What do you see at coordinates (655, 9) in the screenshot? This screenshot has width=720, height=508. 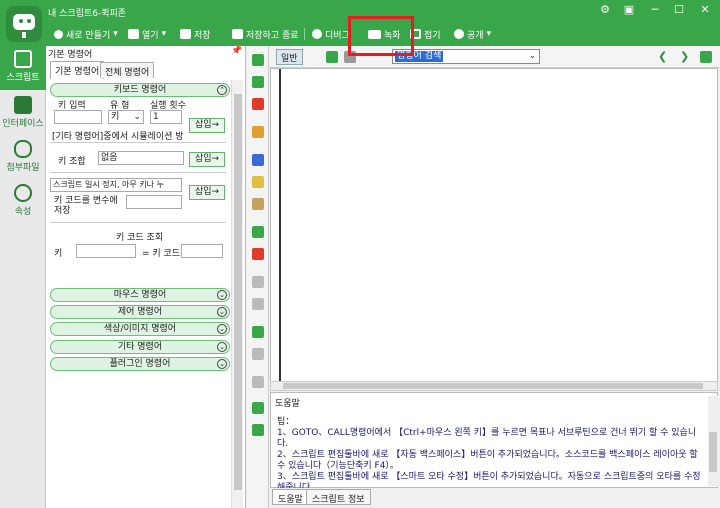 I see `minimize-button: ─` at bounding box center [655, 9].